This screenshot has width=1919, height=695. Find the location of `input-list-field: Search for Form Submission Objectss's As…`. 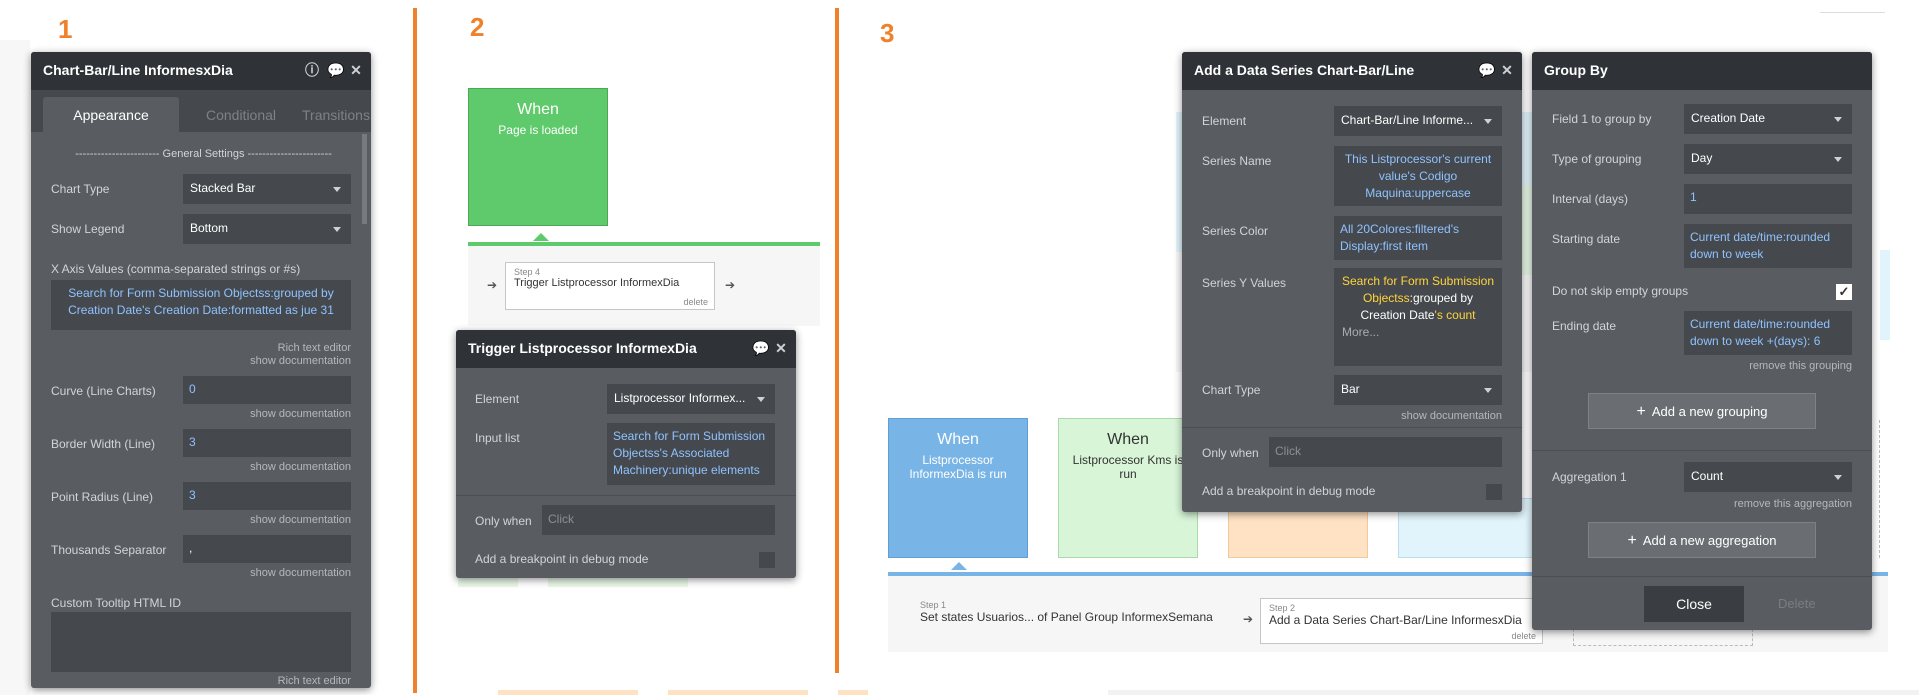

input-list-field: Search for Form Submission Objectss's As… is located at coordinates (691, 454).